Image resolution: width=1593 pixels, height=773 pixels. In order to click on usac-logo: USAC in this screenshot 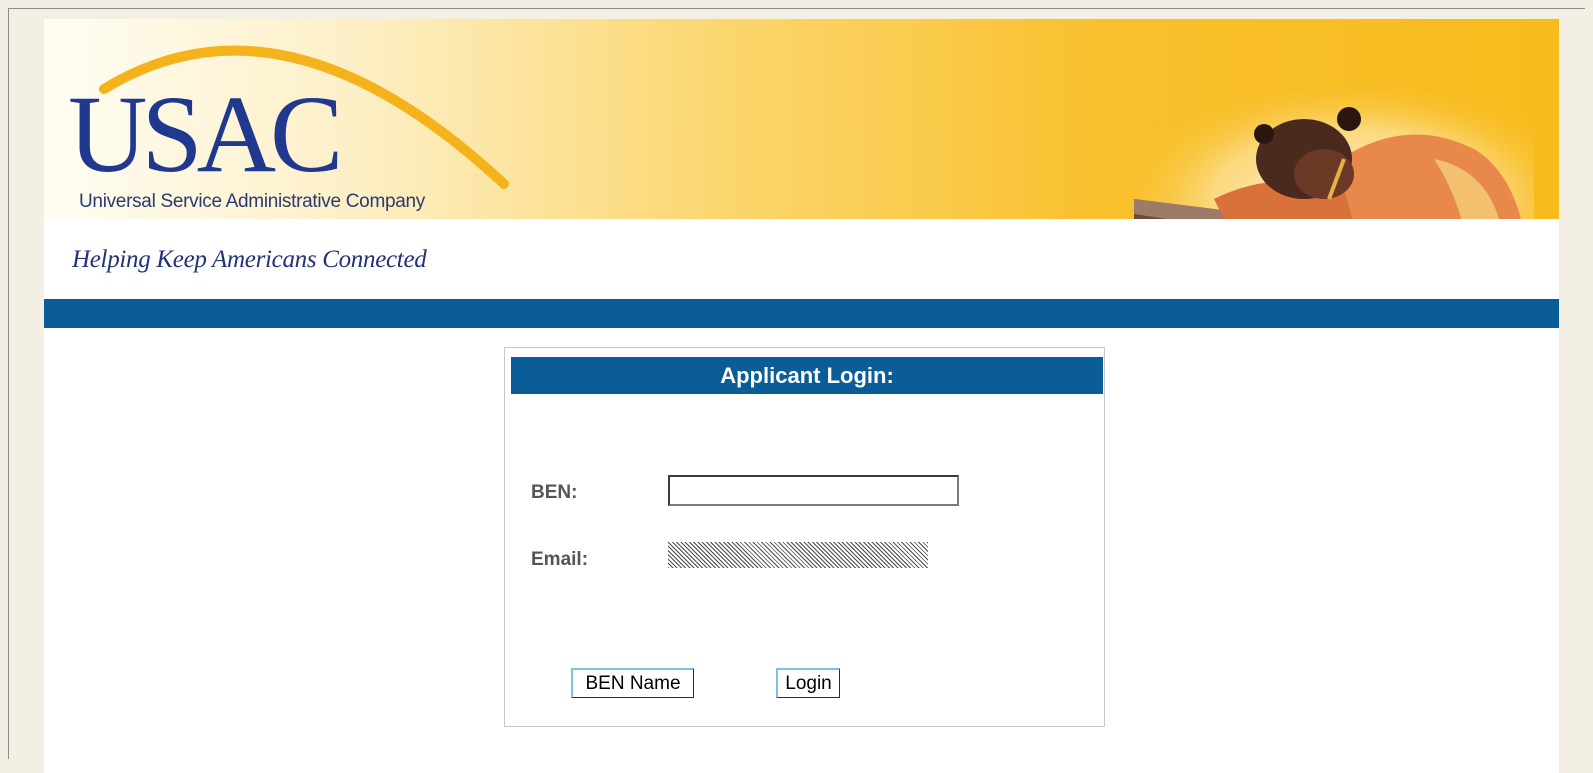, I will do `click(205, 134)`.